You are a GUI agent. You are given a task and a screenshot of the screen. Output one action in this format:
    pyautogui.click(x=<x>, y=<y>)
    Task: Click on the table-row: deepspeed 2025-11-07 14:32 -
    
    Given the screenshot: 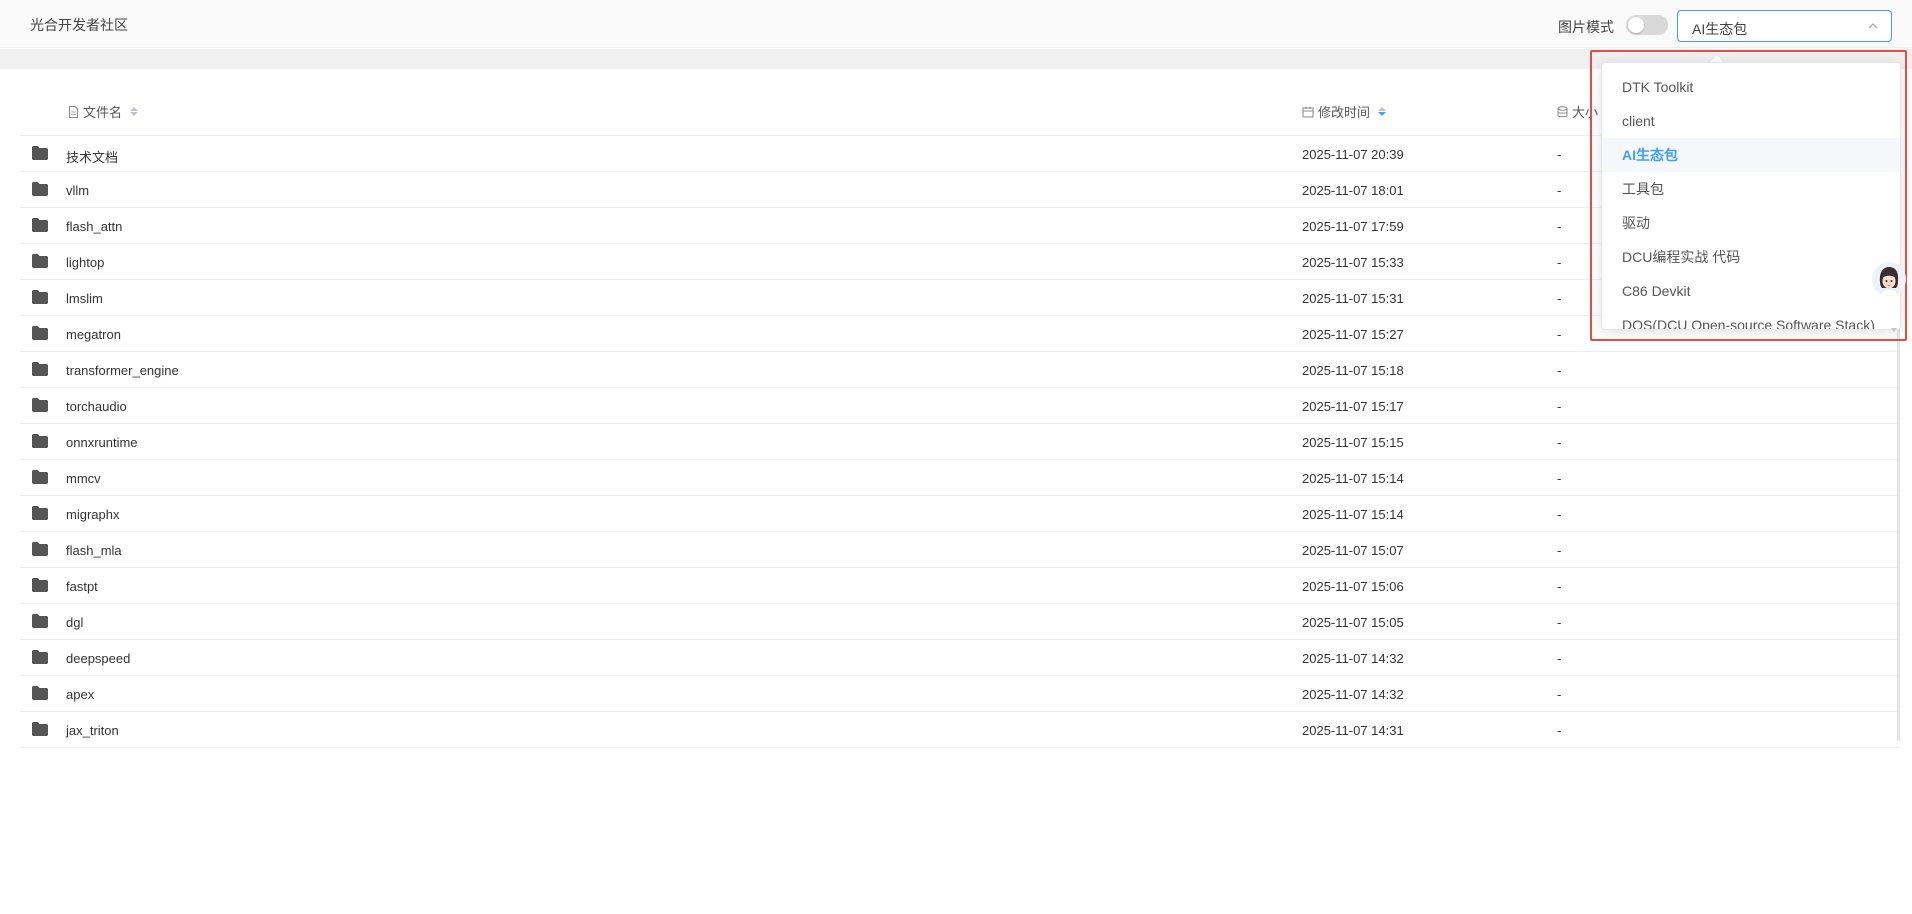 What is the action you would take?
    pyautogui.click(x=960, y=658)
    